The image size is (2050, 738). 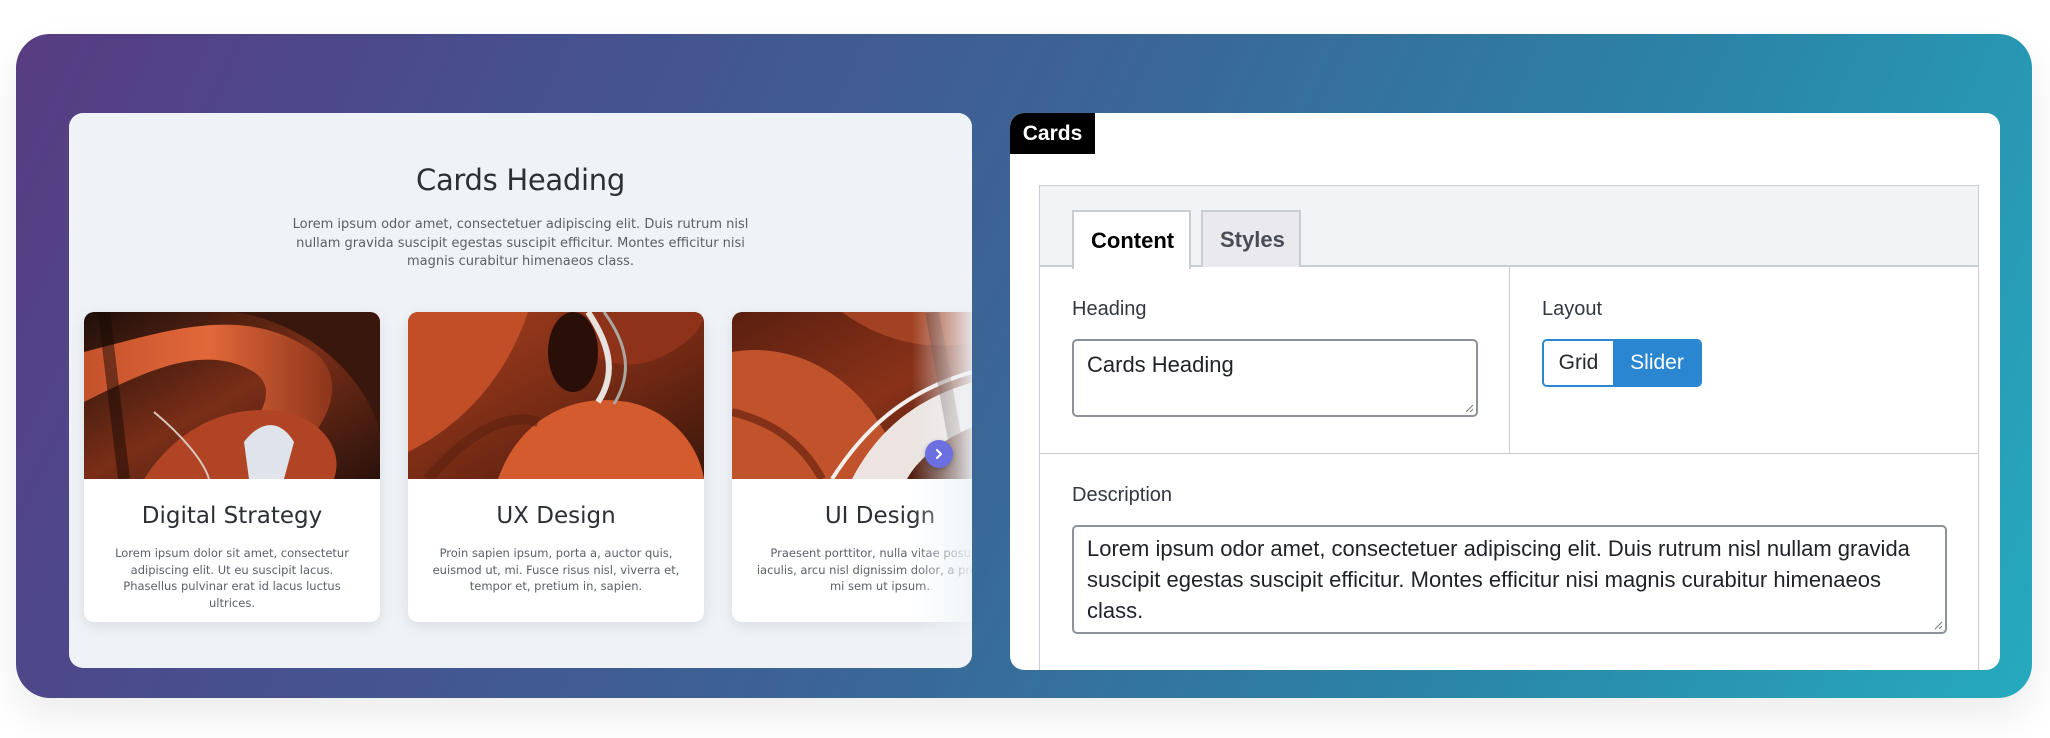 I want to click on layout-option-slider: Slider, so click(x=1657, y=363).